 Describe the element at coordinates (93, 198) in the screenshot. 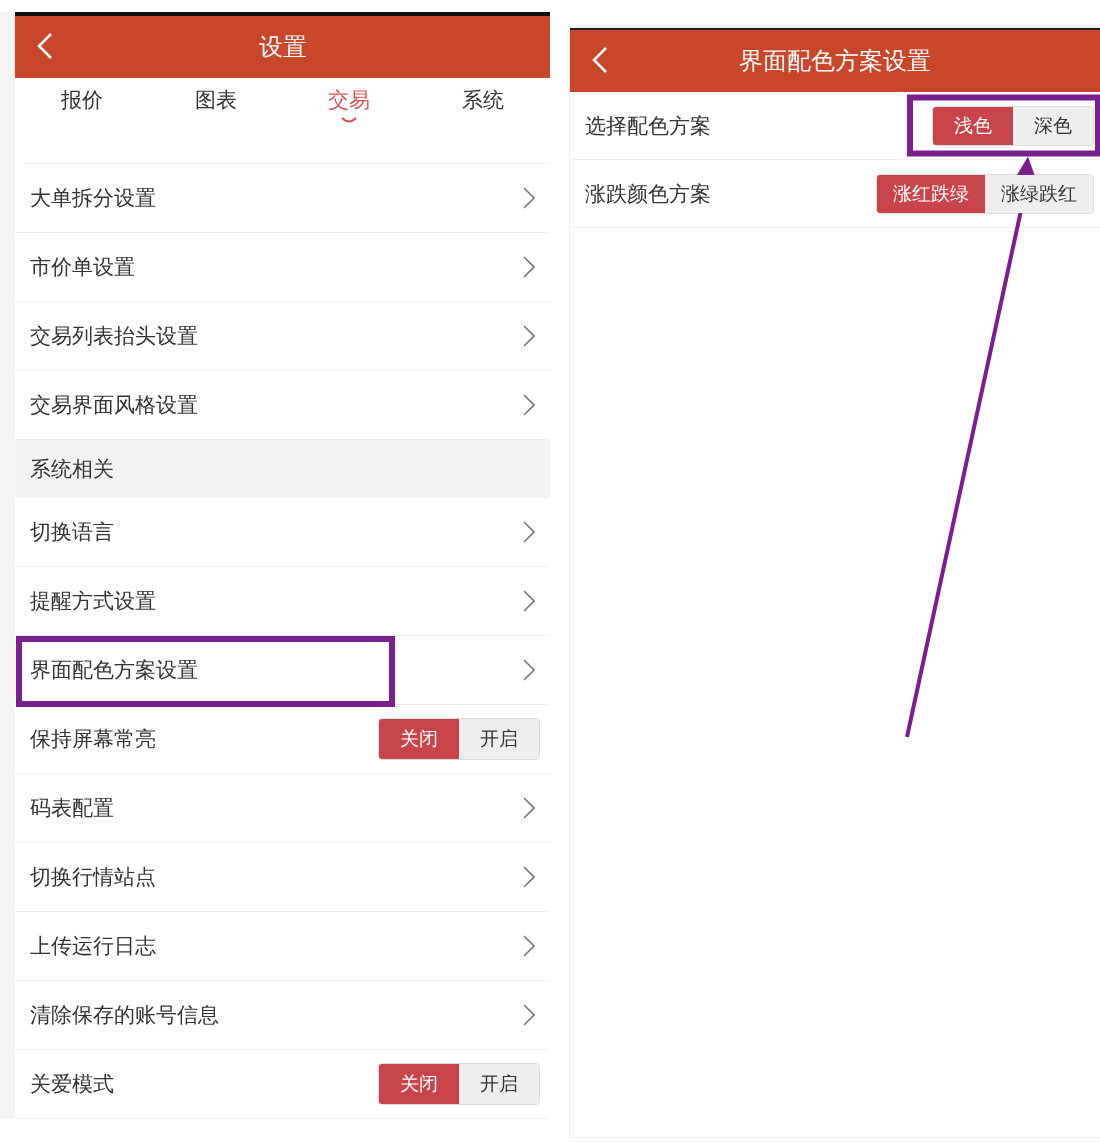

I see `setting-label: 大单拆分设置` at that location.